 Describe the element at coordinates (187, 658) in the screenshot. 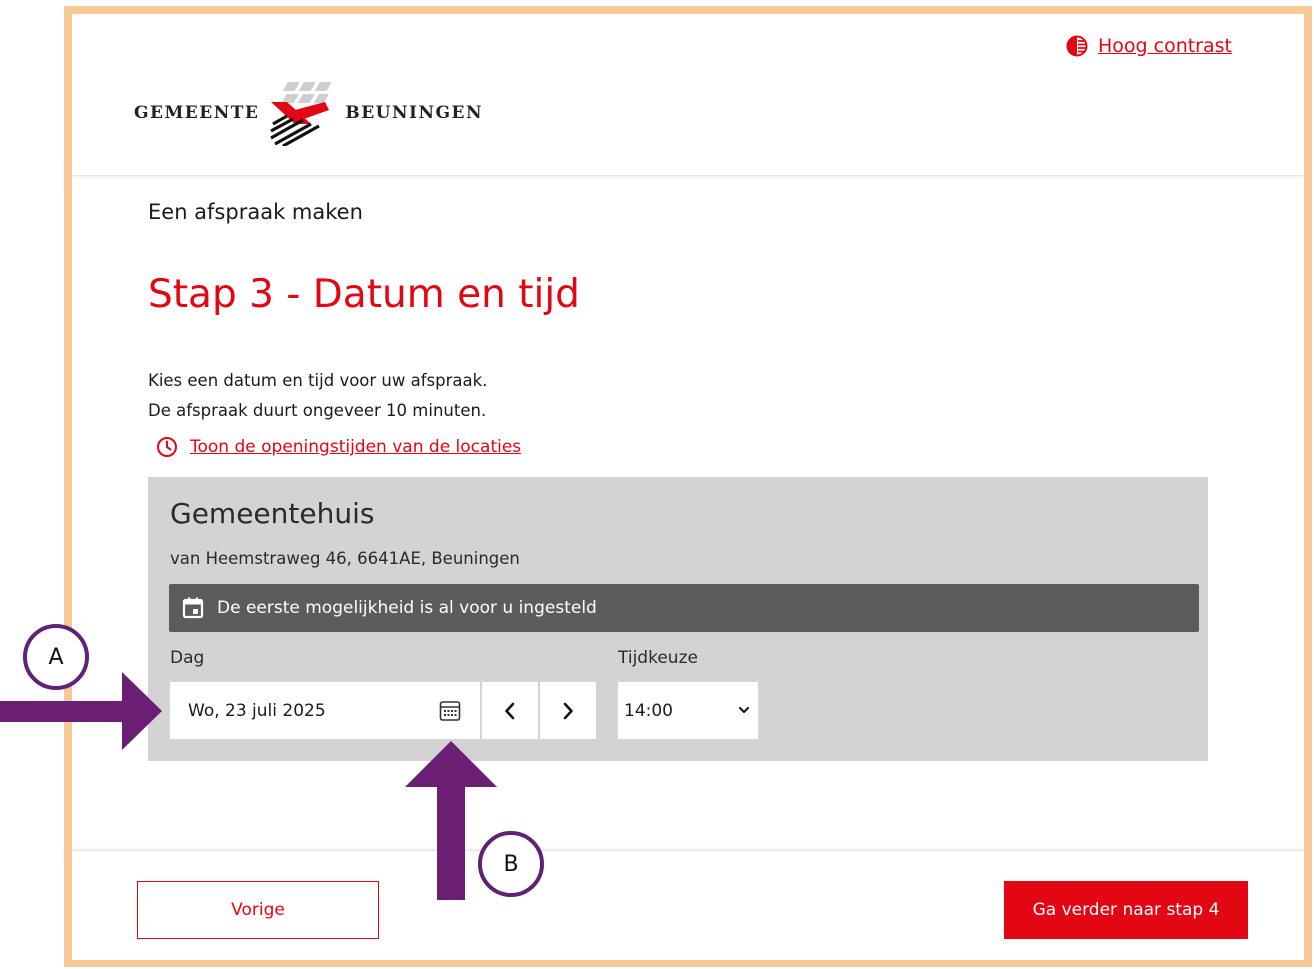

I see `day-label: Dag` at that location.